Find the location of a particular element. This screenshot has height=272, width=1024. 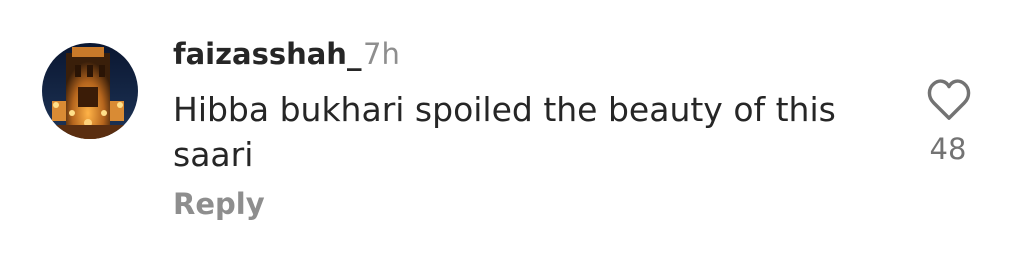

timestamp: 7h is located at coordinates (381, 54).